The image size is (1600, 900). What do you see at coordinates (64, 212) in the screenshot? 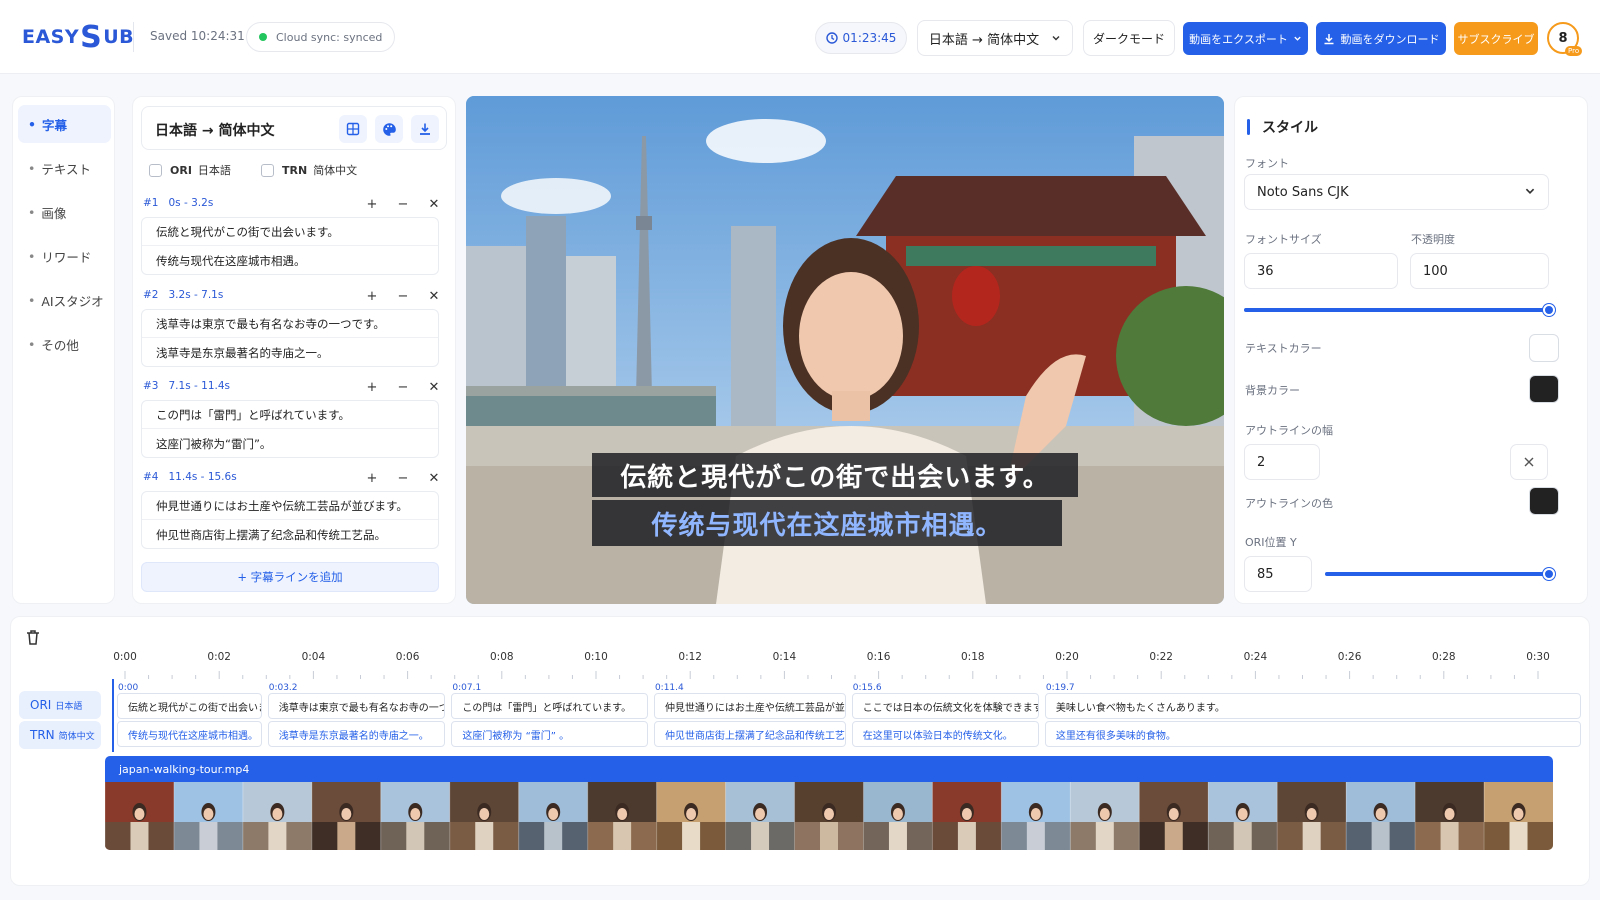
I see `sidebar-item-image: • 画像` at bounding box center [64, 212].